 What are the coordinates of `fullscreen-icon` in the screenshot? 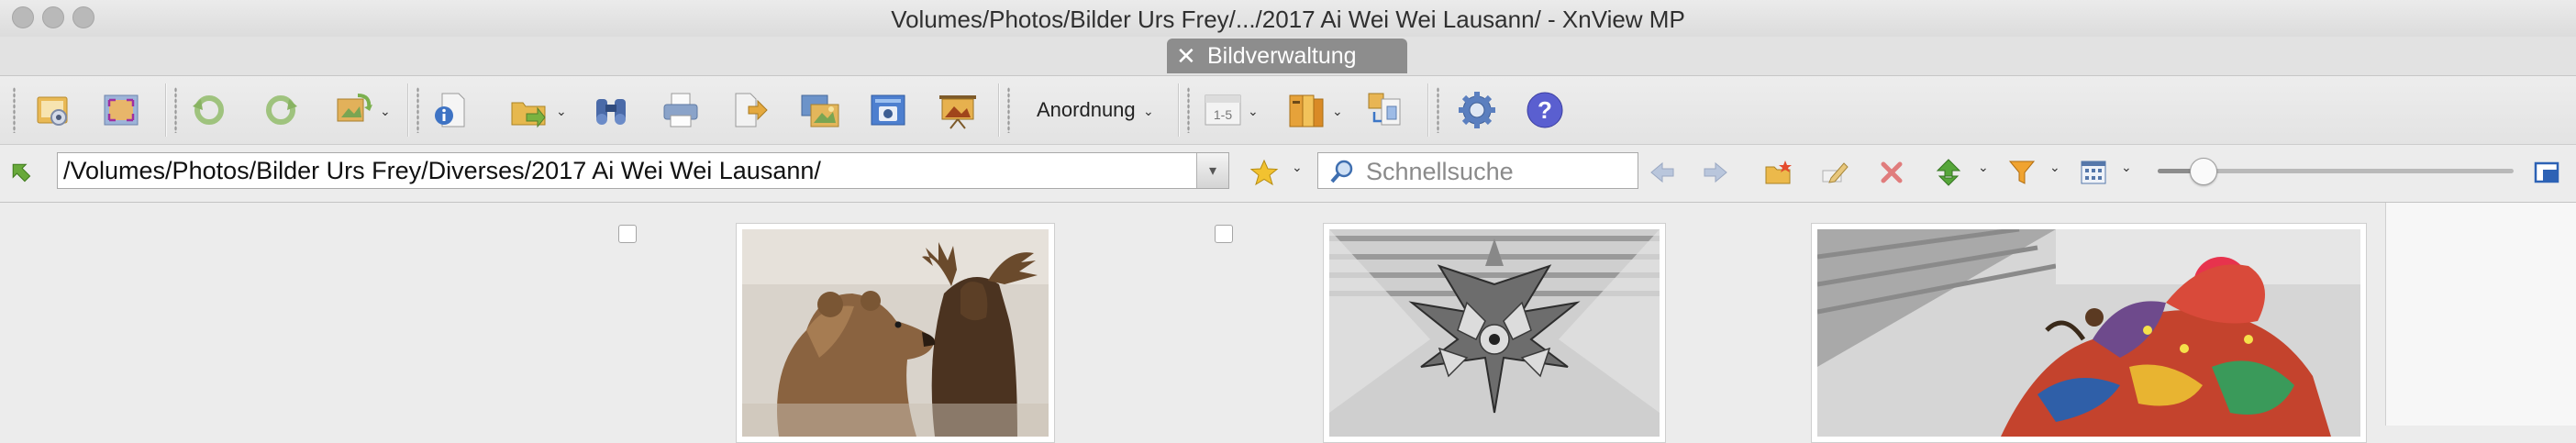 It's located at (121, 110).